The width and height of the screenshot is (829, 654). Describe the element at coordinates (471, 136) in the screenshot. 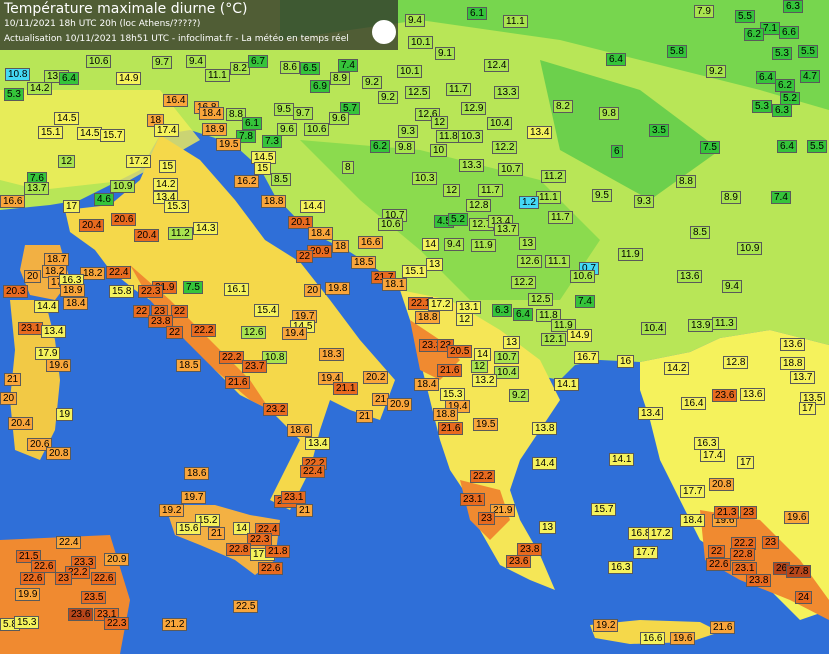

I see `station-temperature-label: 10.3` at that location.